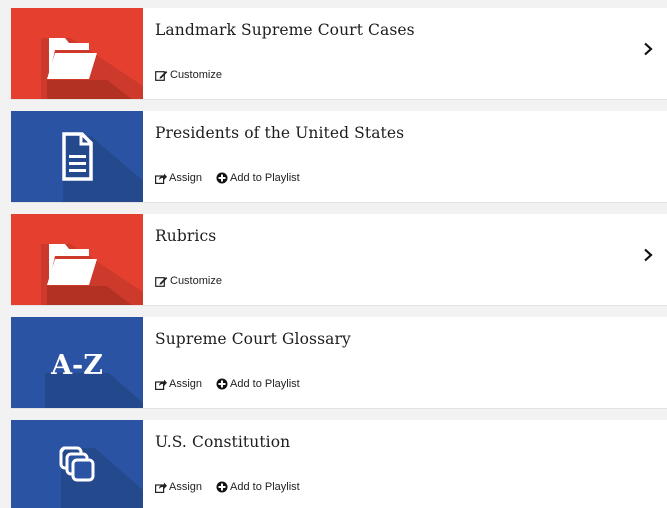 This screenshot has width=667, height=508. What do you see at coordinates (253, 339) in the screenshot?
I see `item-title: Supreme Court Glossary` at bounding box center [253, 339].